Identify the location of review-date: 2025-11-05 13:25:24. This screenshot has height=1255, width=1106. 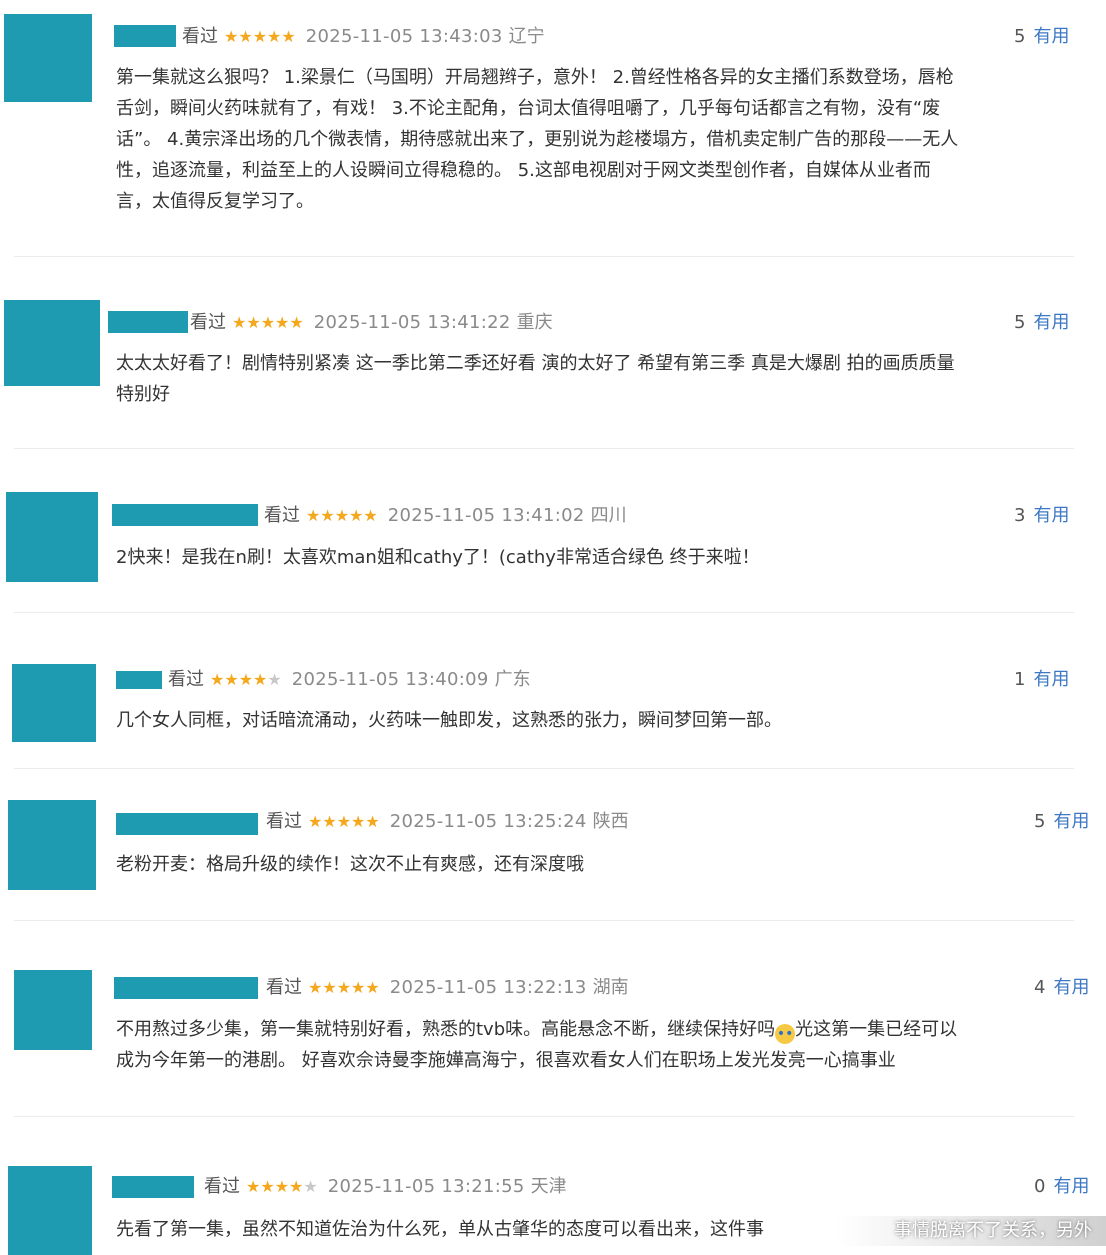
(488, 821).